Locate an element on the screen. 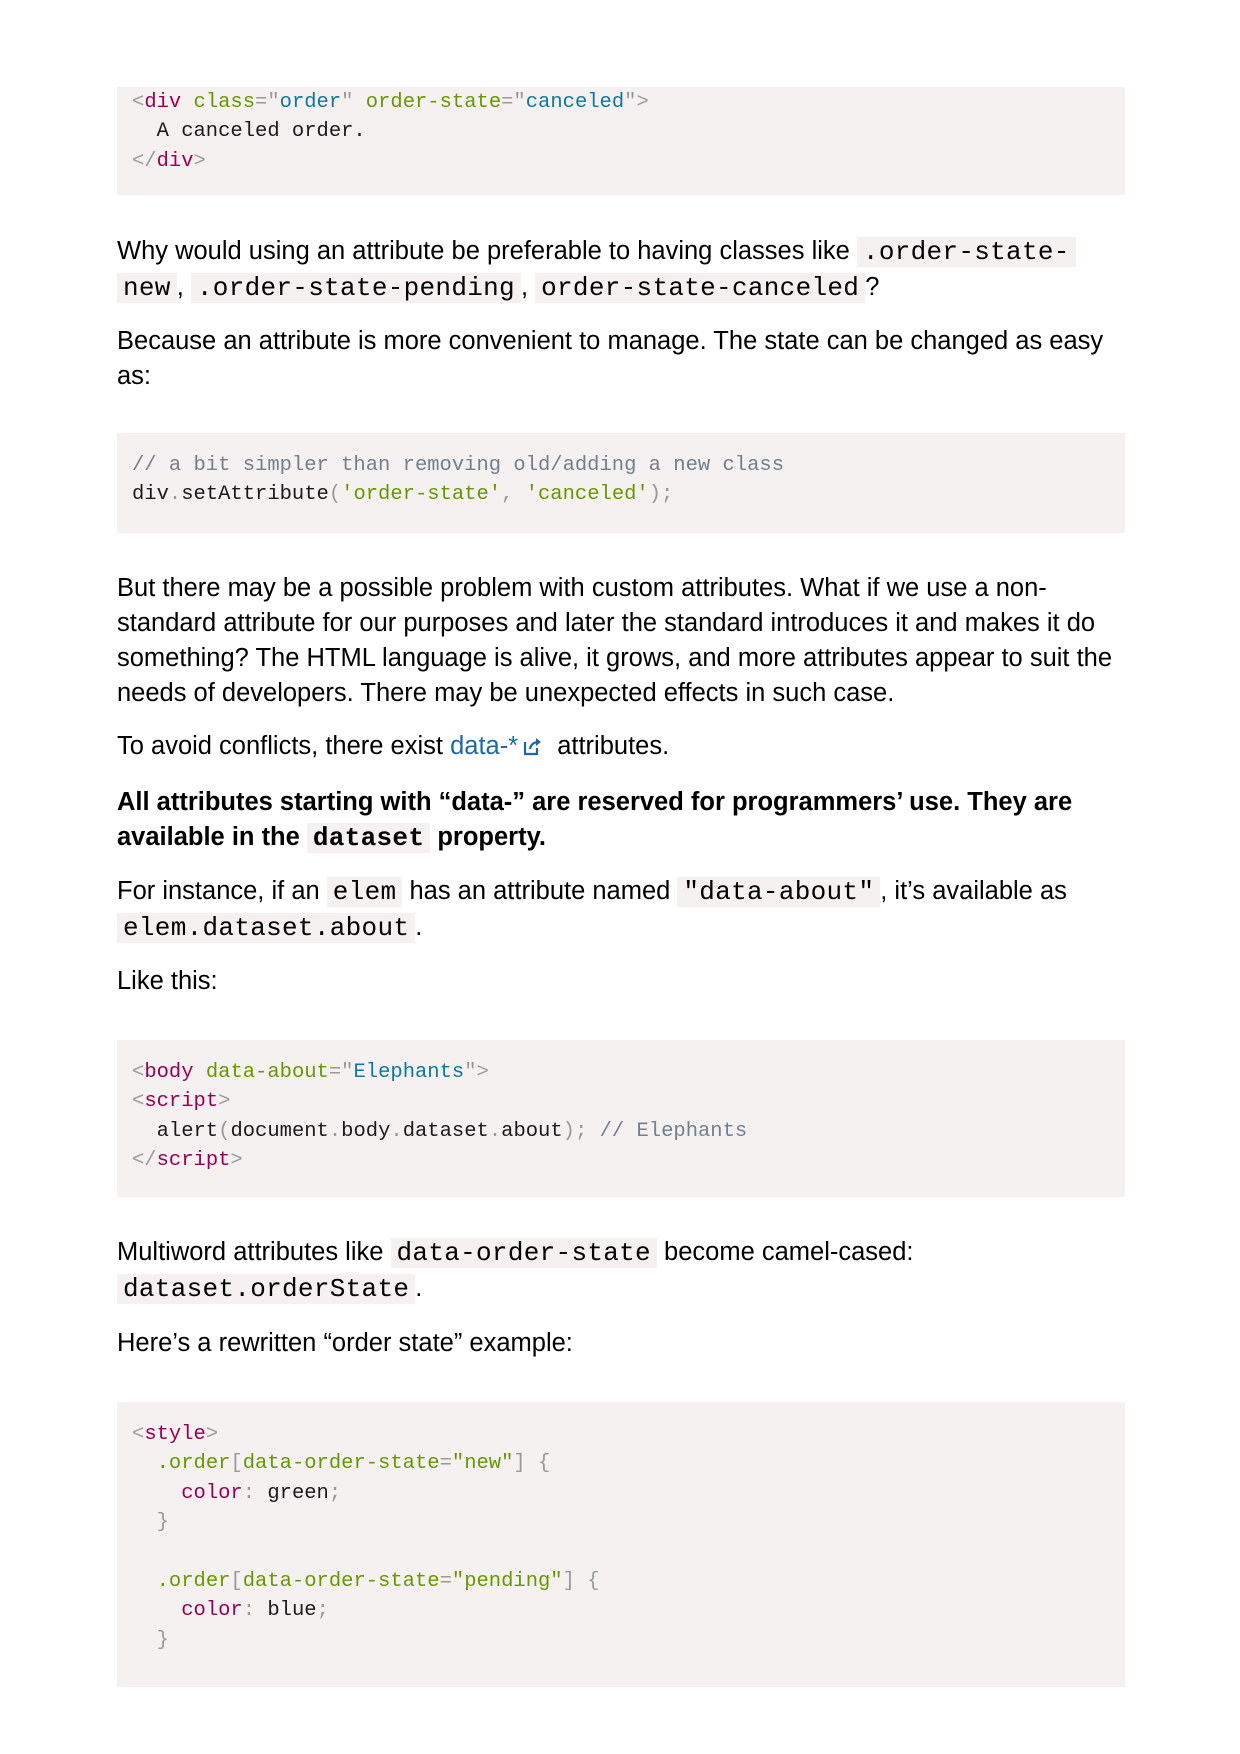 The height and width of the screenshot is (1754, 1240). code-token: 'canceled' is located at coordinates (587, 495).